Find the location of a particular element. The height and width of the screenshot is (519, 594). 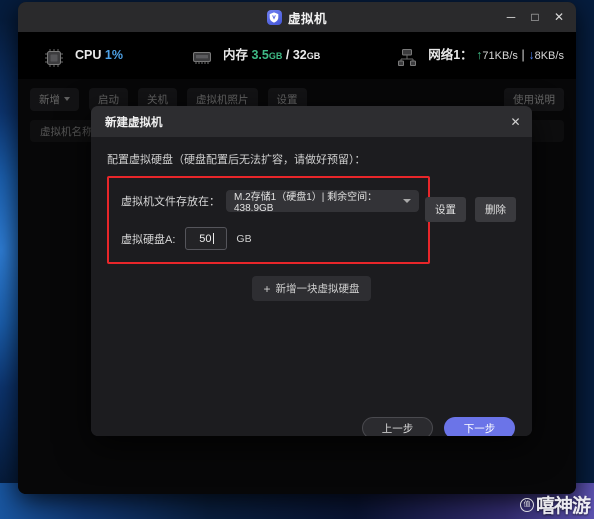

window-titlebar: 虚拟机 ─ □ ✕ is located at coordinates (297, 17).